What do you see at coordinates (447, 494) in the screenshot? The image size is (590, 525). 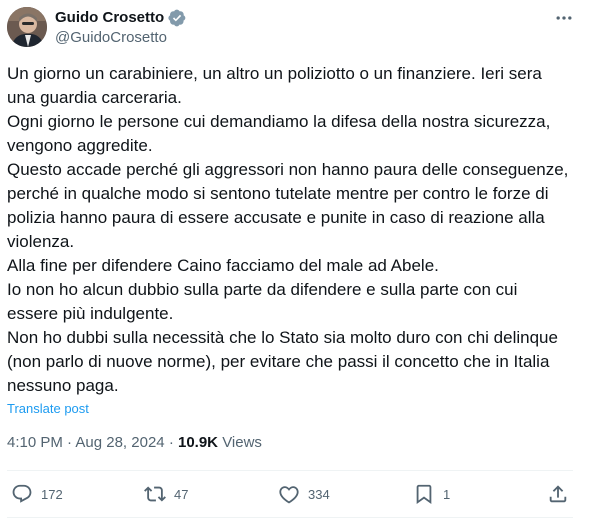 I see `bookmark-count: 1` at bounding box center [447, 494].